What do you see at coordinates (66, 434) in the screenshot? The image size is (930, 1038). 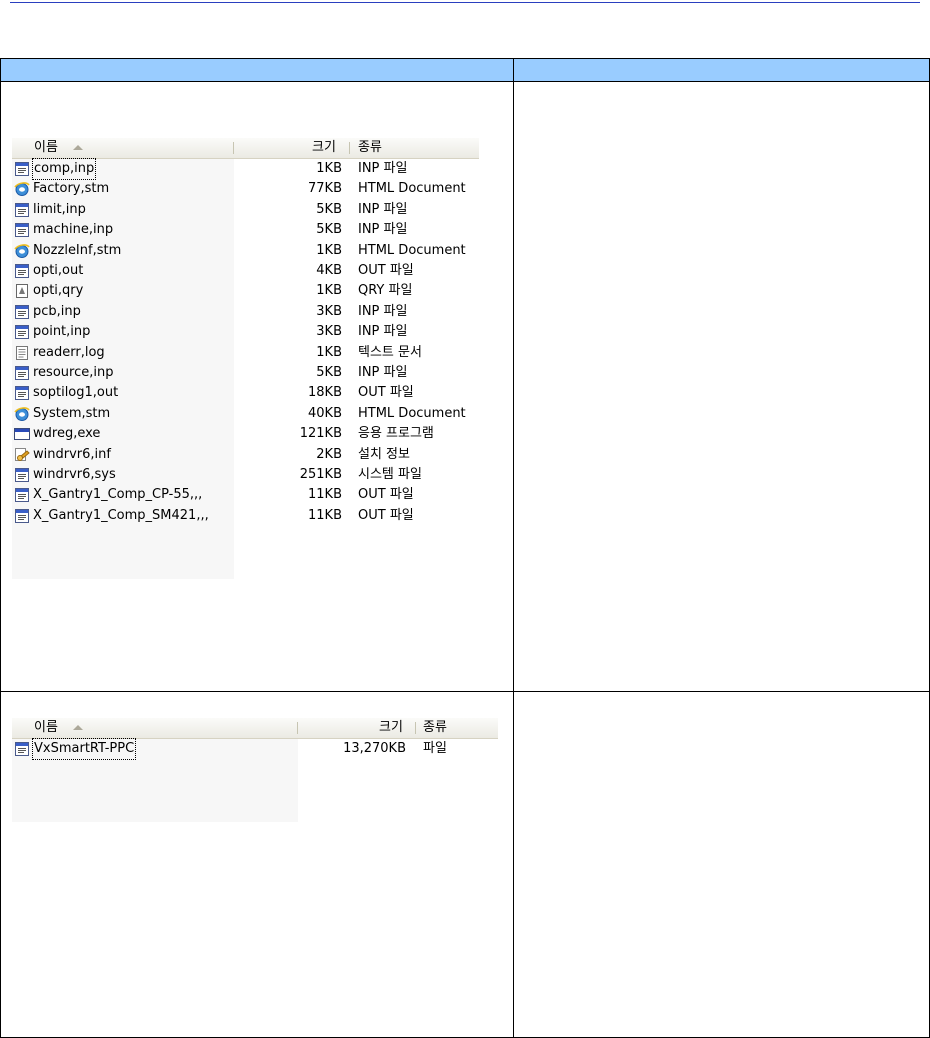 I see `file-name: wdreg,exe` at bounding box center [66, 434].